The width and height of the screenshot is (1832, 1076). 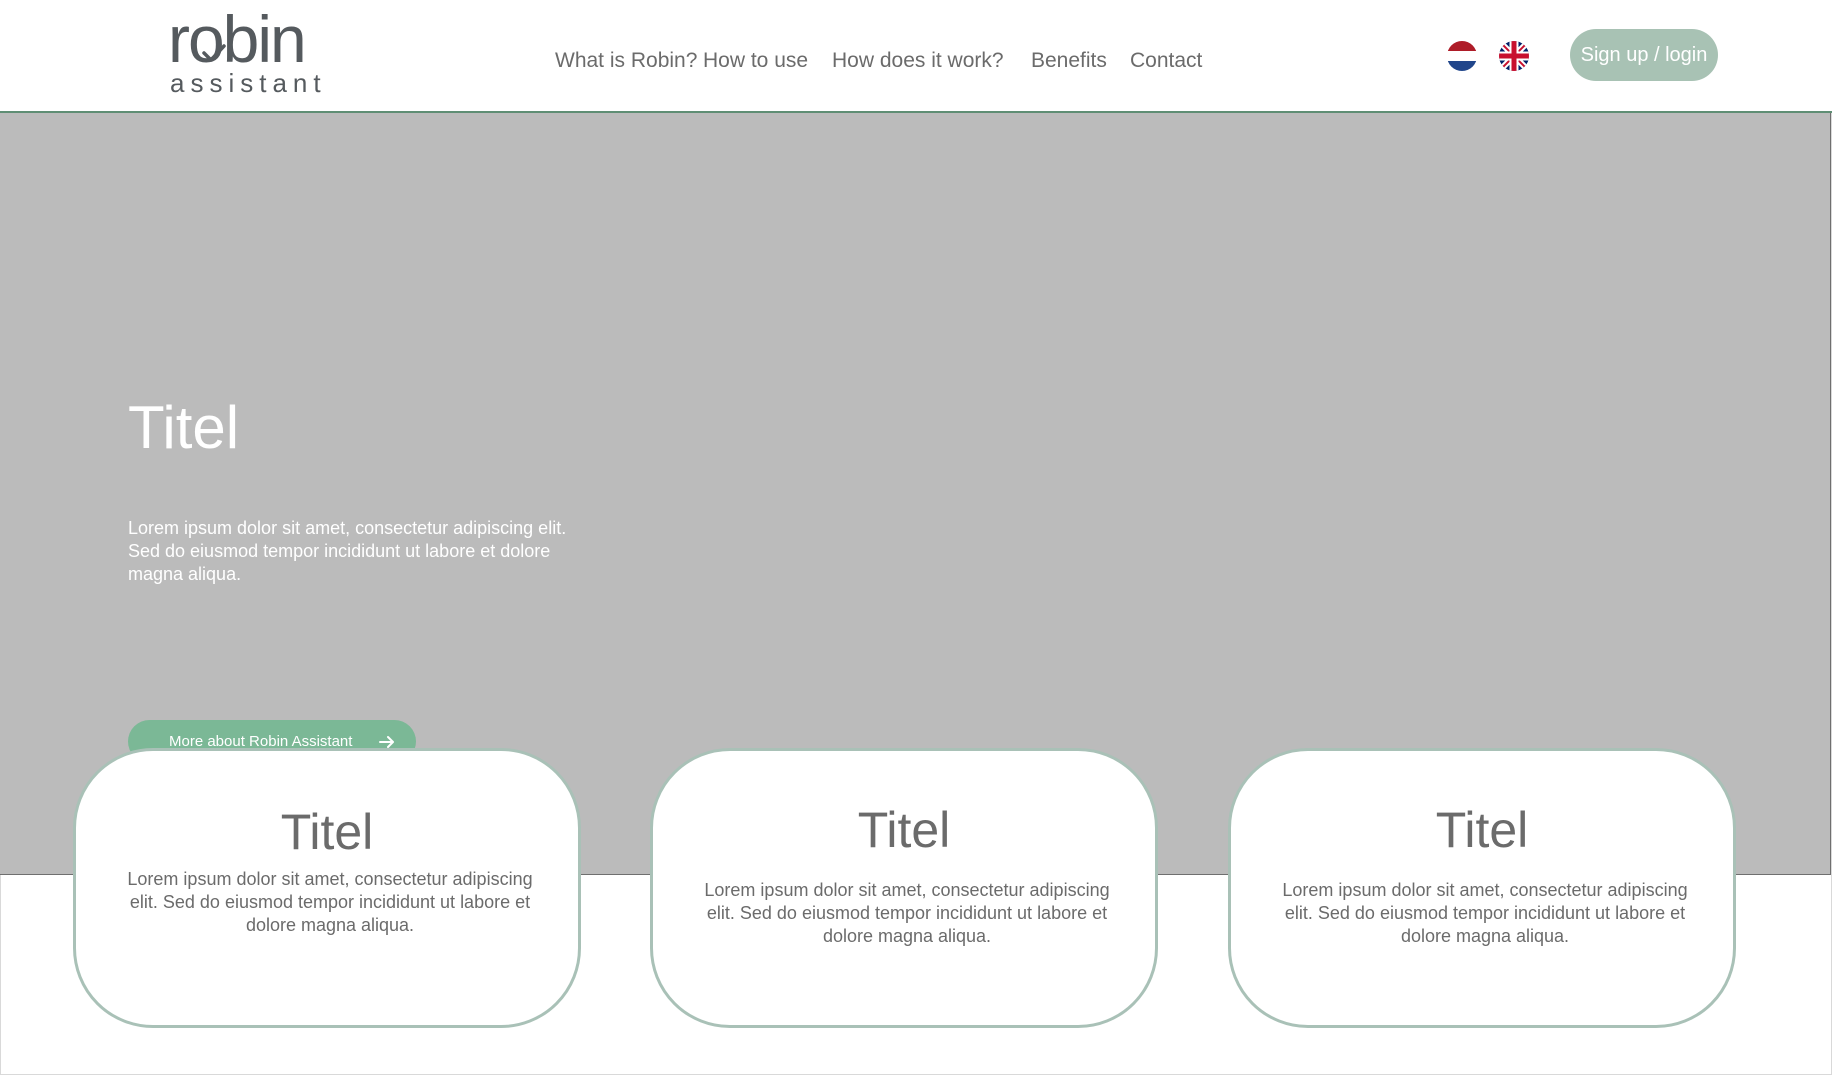 I want to click on nav-item-benefits: Benefits, so click(x=1069, y=61).